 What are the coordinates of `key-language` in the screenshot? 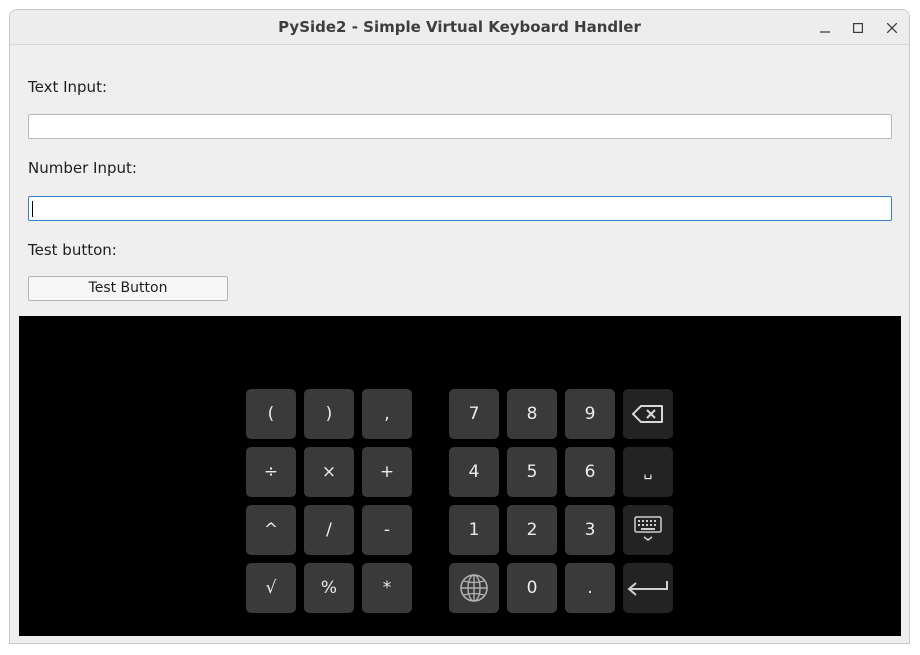 It's located at (474, 588).